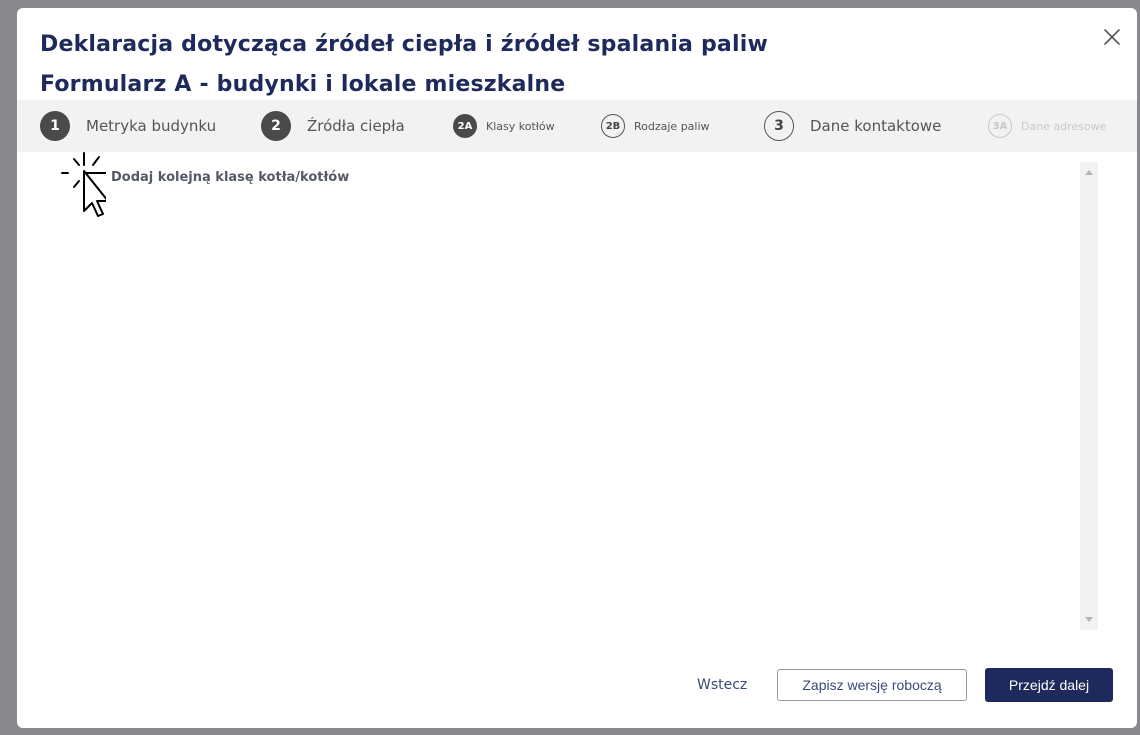 This screenshot has width=1140, height=735. What do you see at coordinates (356, 126) in the screenshot?
I see `step-label: Źródła ciepła` at bounding box center [356, 126].